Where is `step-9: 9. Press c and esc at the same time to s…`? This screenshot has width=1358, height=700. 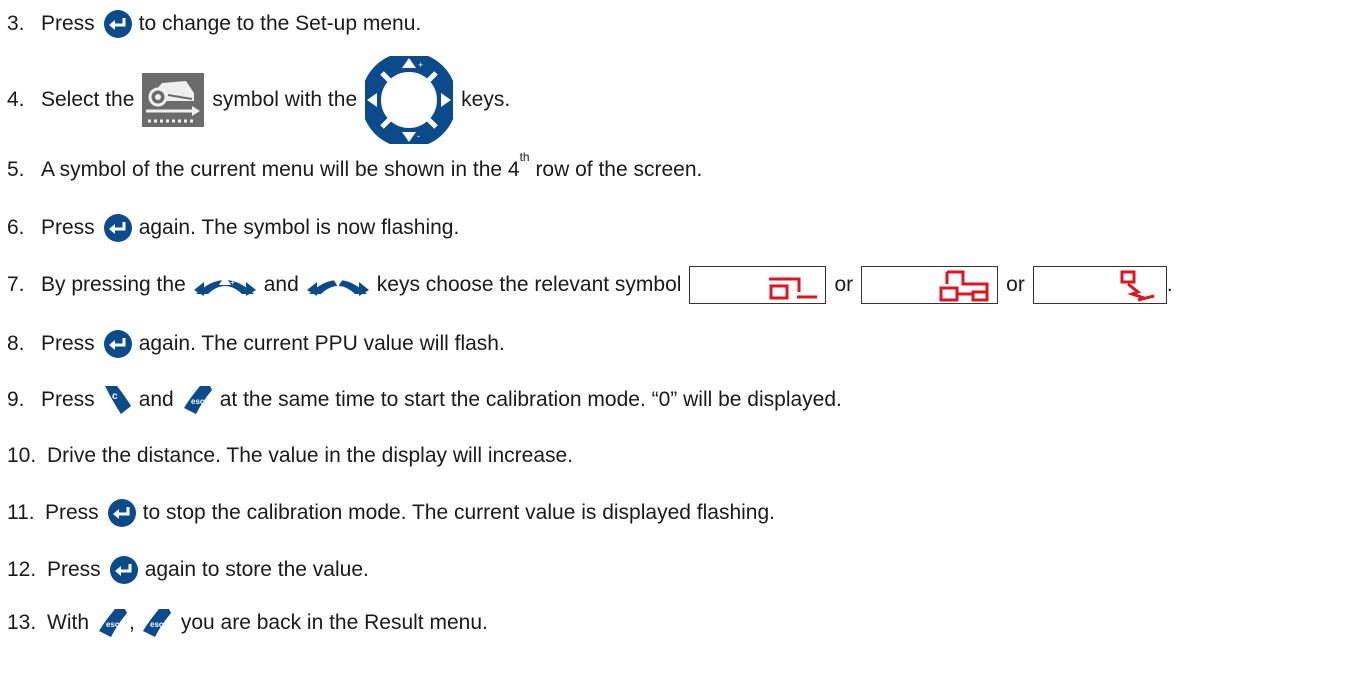 step-9: 9. Press c and esc at the same time to s… is located at coordinates (421, 400).